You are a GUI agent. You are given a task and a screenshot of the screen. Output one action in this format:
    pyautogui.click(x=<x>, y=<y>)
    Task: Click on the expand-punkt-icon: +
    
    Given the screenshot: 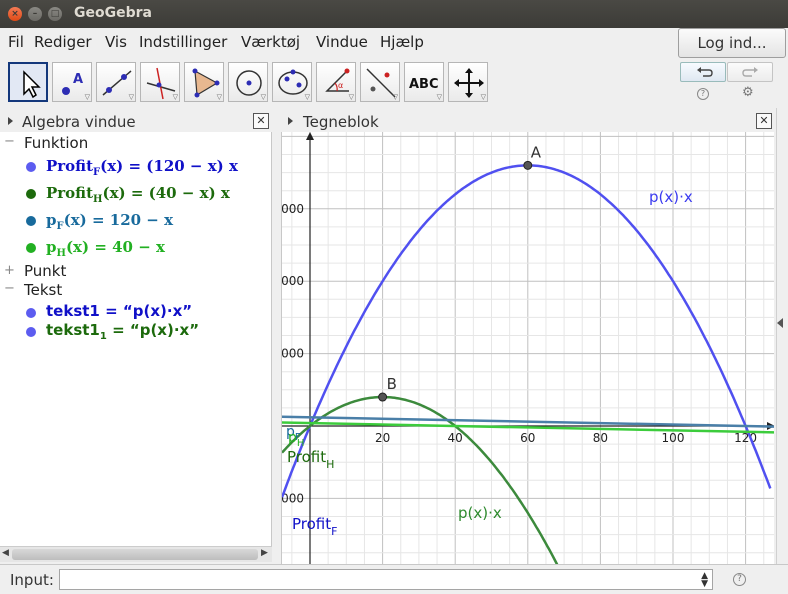 What is the action you would take?
    pyautogui.click(x=9, y=270)
    